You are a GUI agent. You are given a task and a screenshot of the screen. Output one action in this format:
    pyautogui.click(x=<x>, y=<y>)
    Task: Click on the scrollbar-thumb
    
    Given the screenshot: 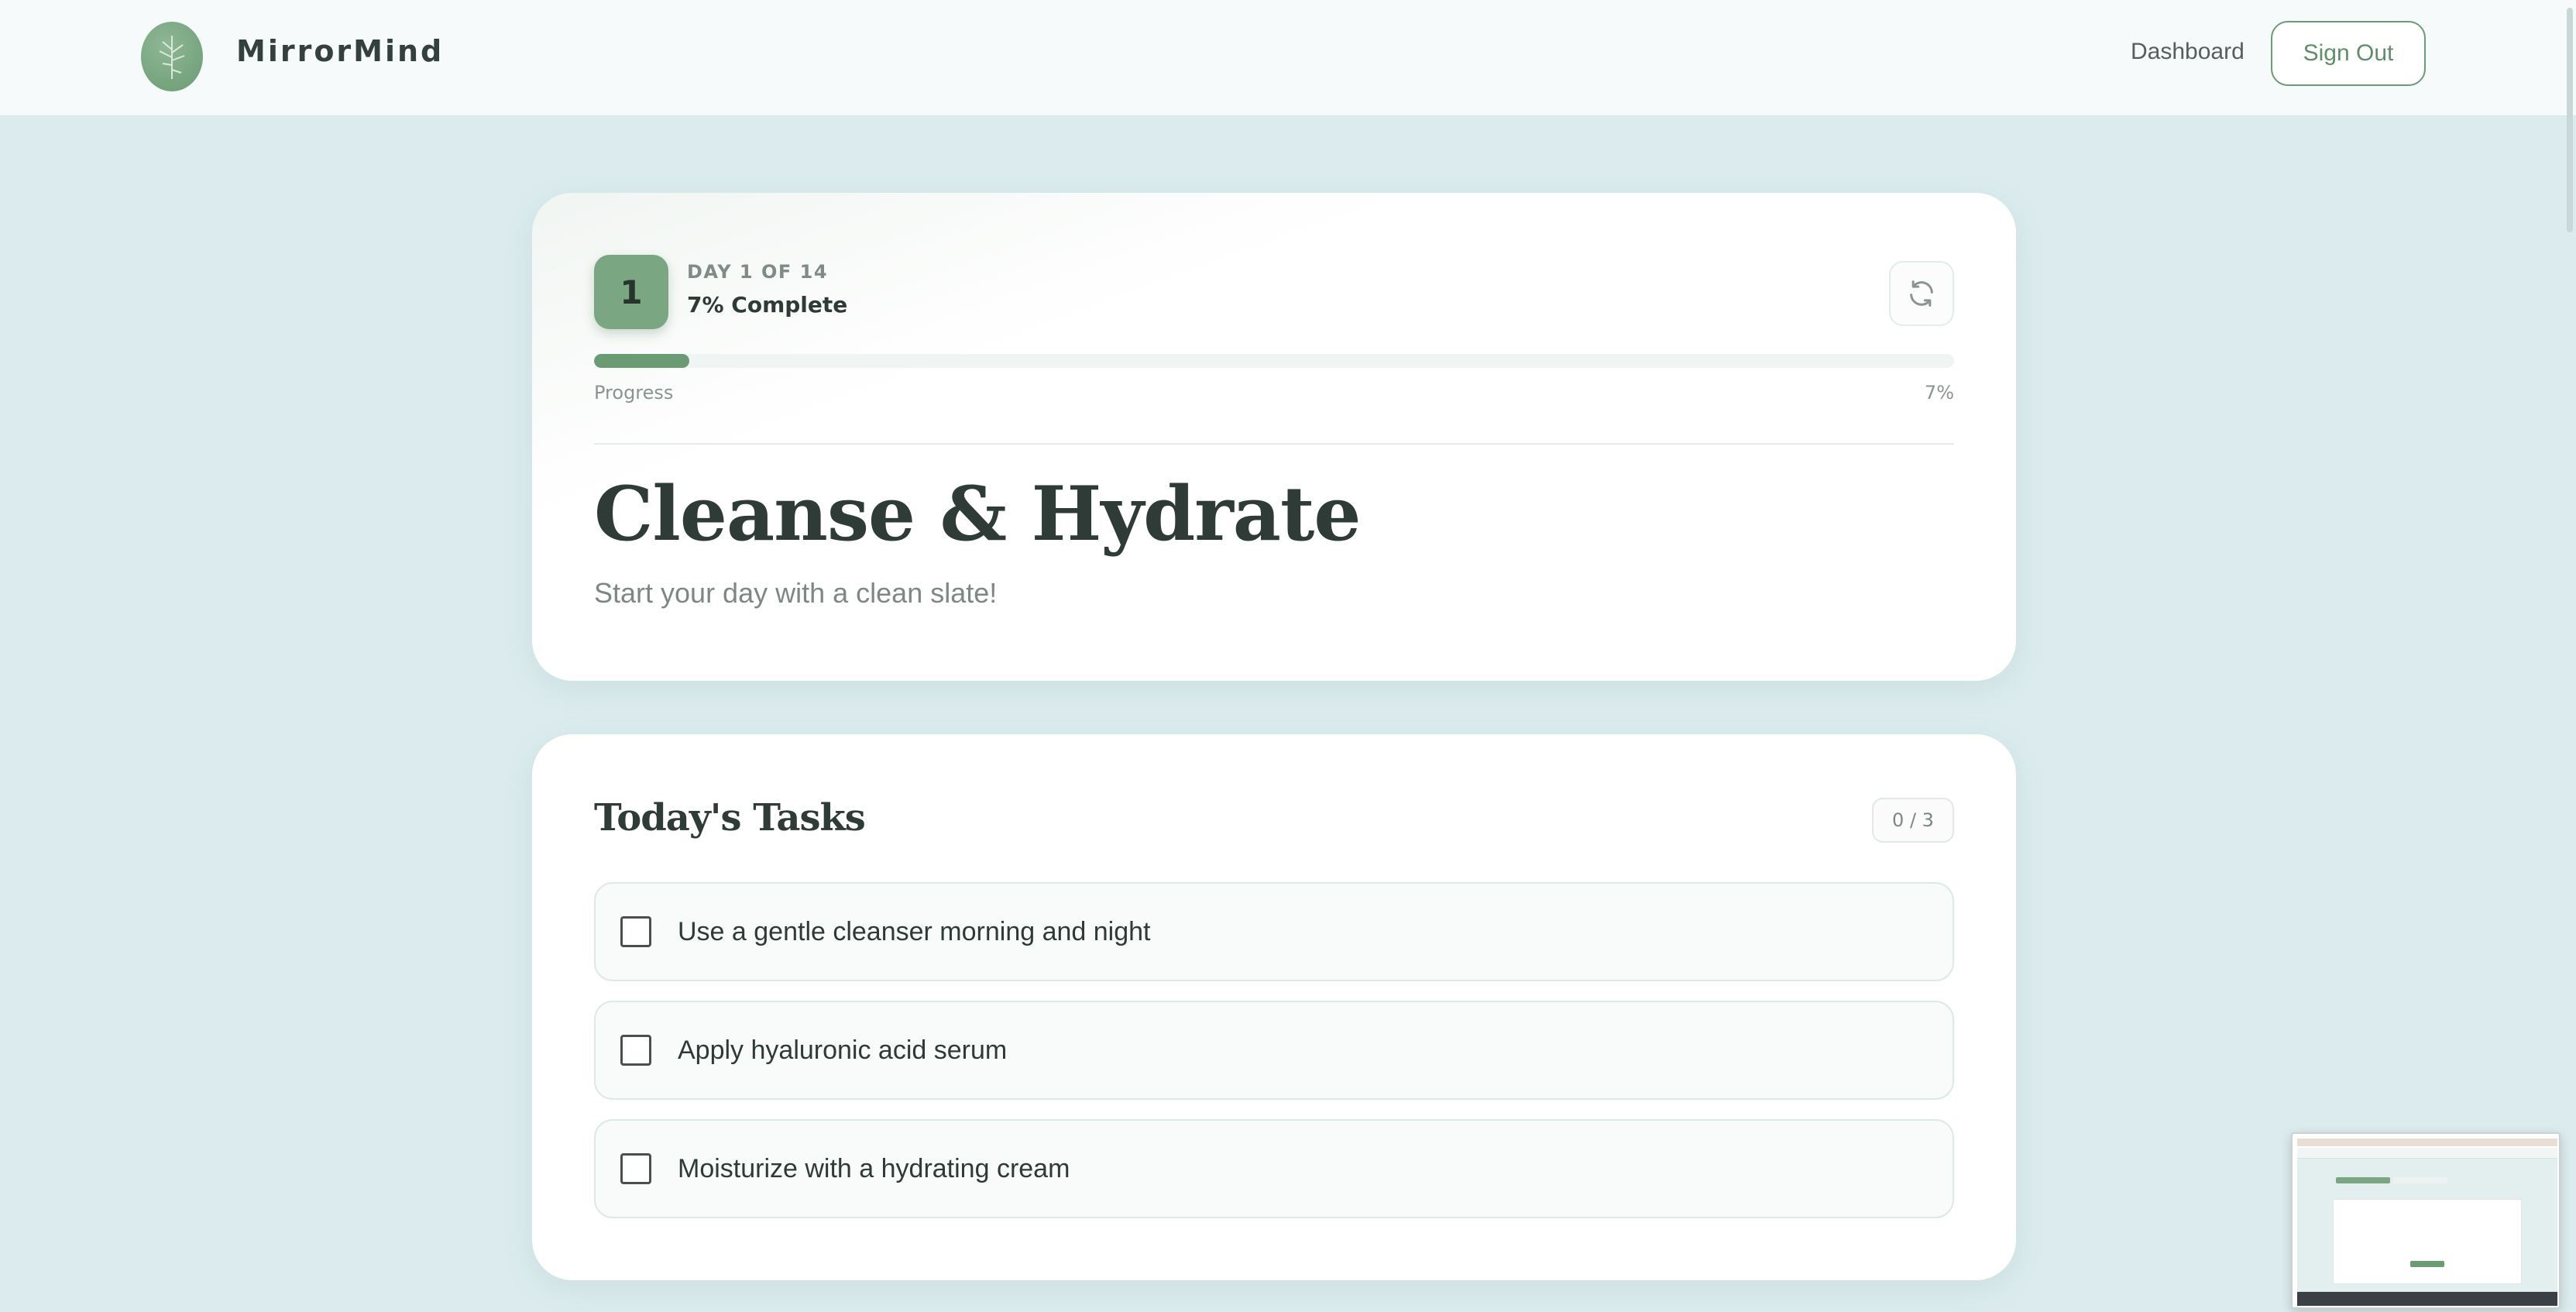 What is the action you would take?
    pyautogui.click(x=2570, y=120)
    